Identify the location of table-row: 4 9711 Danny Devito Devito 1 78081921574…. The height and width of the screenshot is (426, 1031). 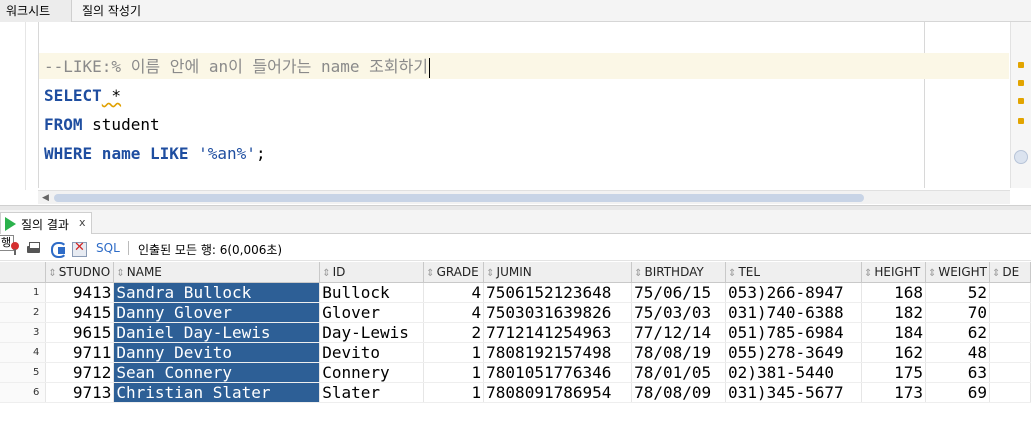
(515, 352).